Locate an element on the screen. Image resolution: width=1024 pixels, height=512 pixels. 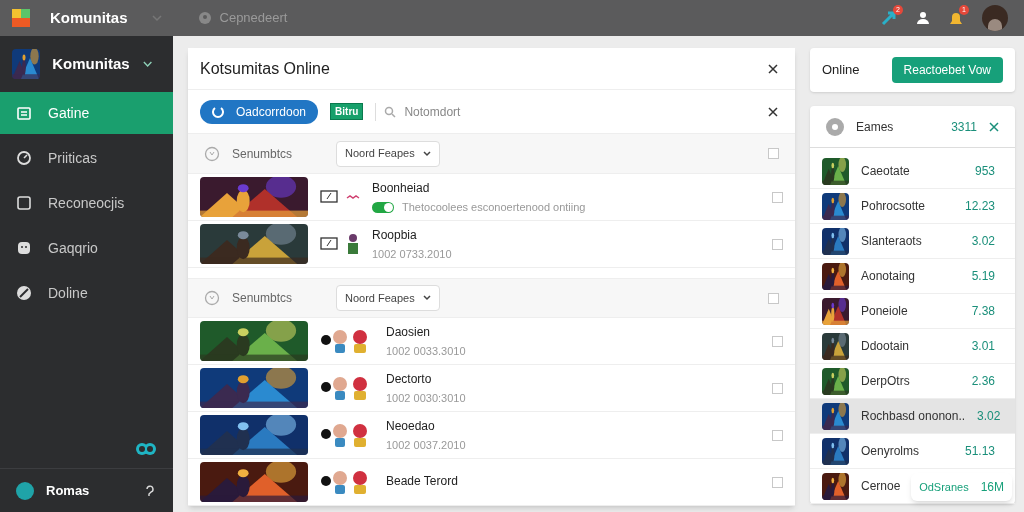
avatar is located at coordinates (995, 18).